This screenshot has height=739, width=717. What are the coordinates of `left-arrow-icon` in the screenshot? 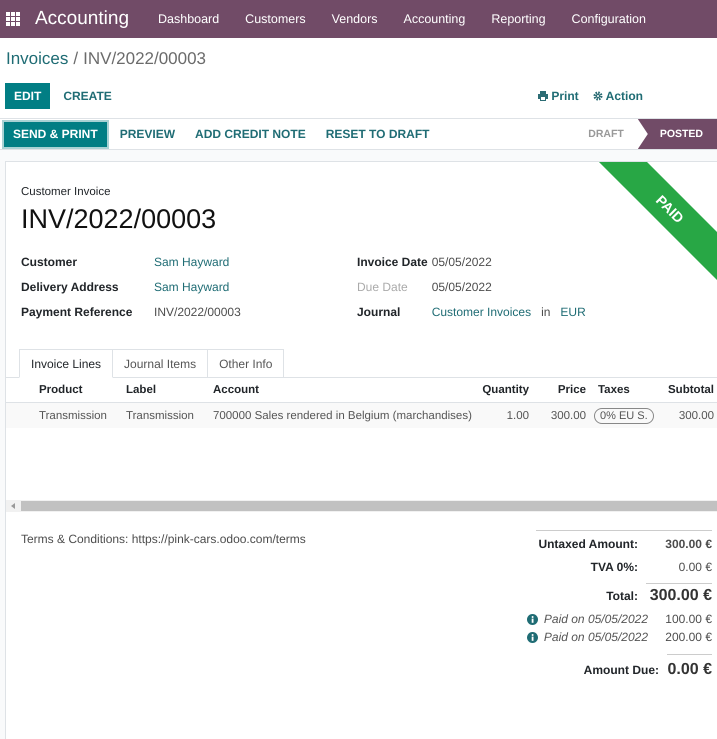 It's located at (13, 506).